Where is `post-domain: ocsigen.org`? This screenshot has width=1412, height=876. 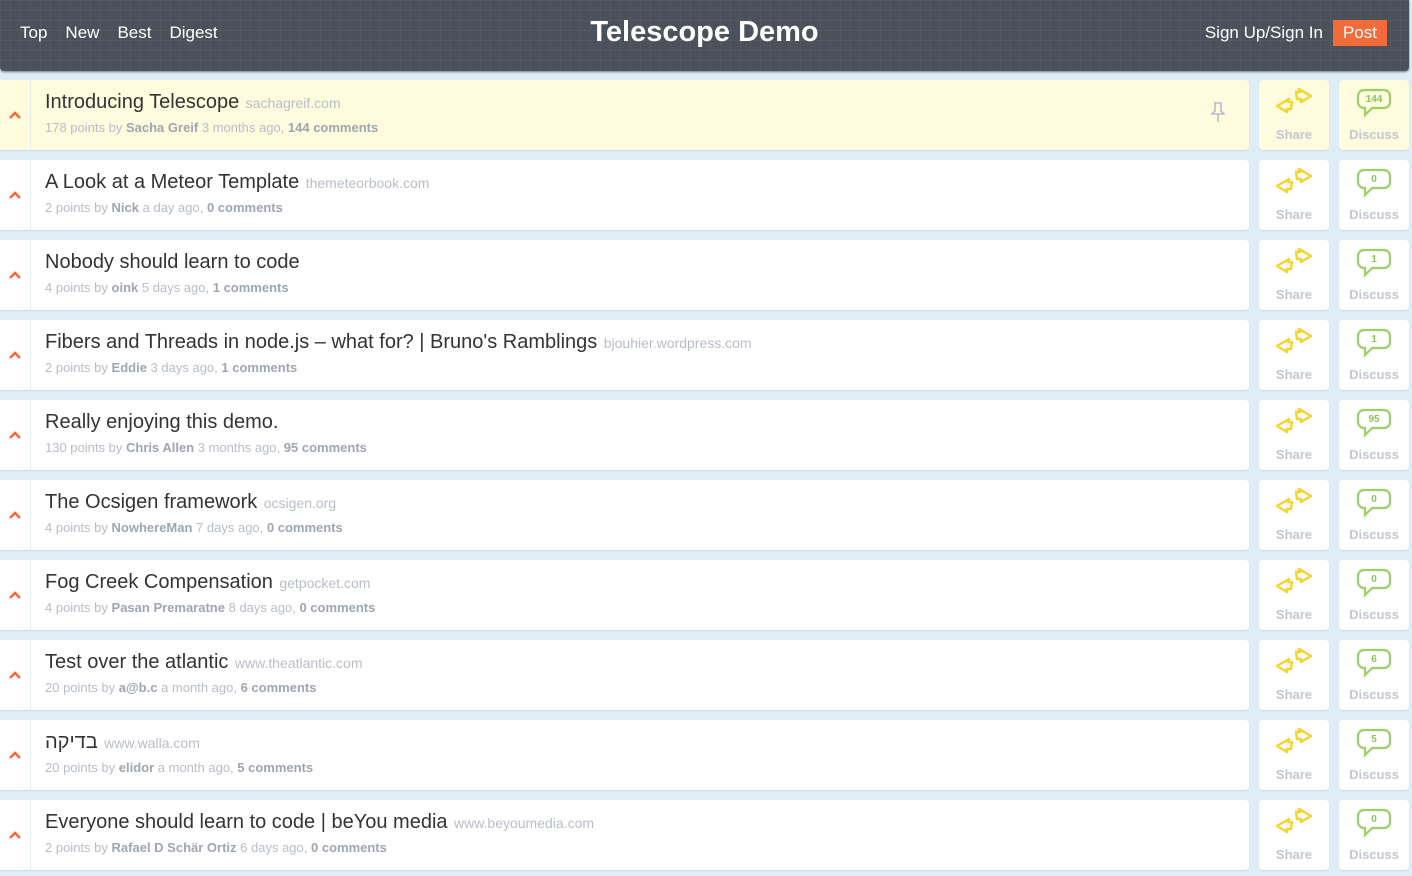 post-domain: ocsigen.org is located at coordinates (300, 503).